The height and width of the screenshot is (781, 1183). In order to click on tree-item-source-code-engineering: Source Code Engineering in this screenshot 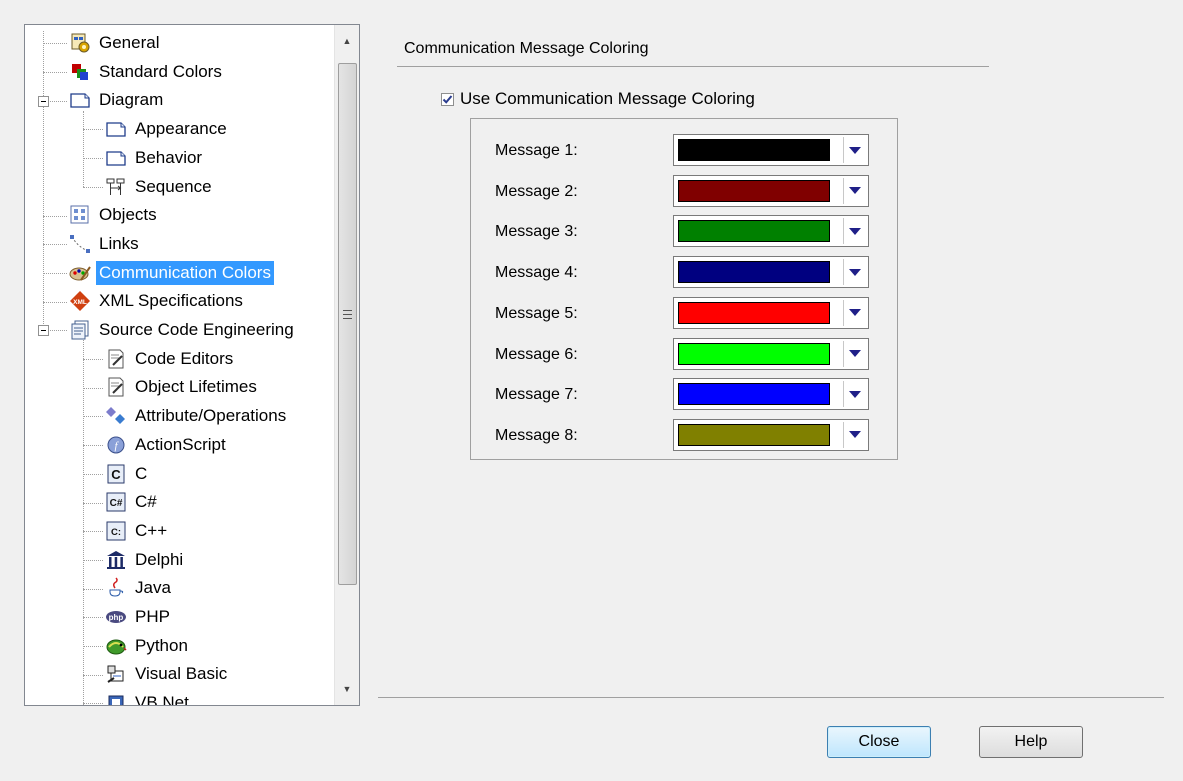, I will do `click(183, 330)`.